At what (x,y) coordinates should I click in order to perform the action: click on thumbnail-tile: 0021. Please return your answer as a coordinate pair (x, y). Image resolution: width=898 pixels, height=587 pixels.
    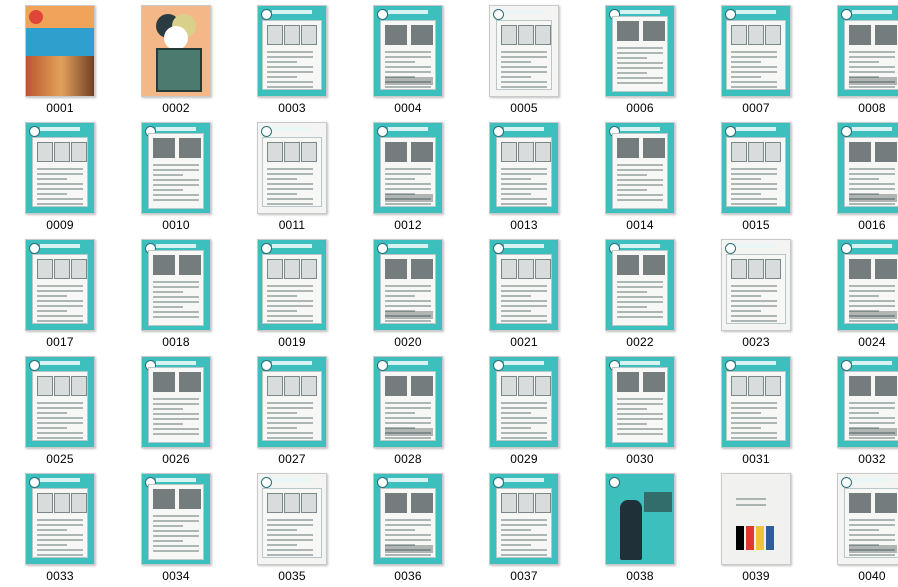
    Looking at the image, I should click on (524, 294).